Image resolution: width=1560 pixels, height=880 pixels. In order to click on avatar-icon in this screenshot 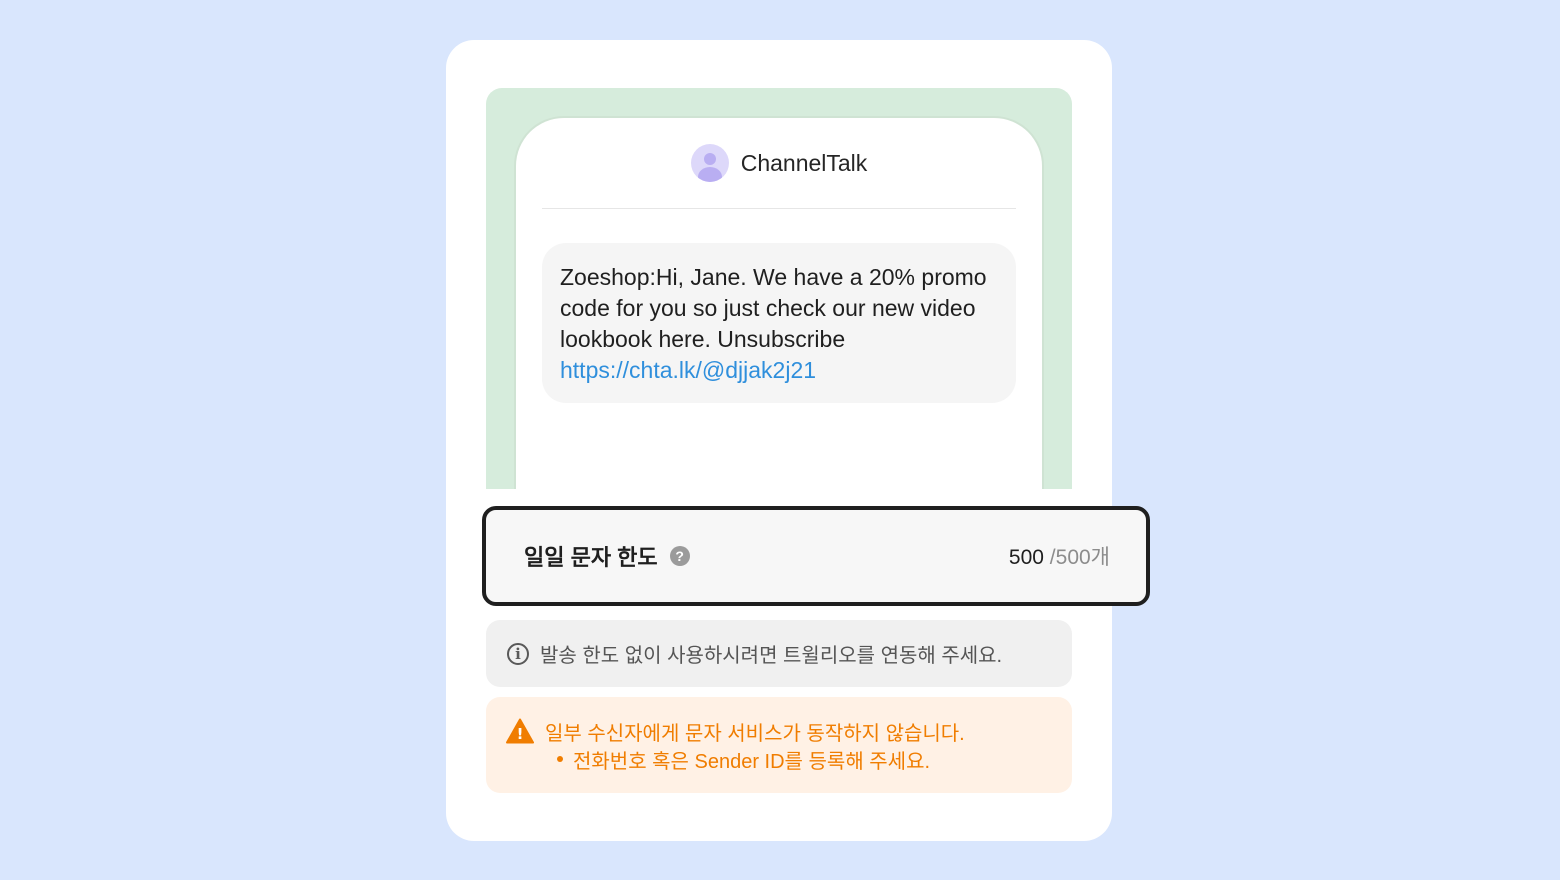, I will do `click(709, 163)`.